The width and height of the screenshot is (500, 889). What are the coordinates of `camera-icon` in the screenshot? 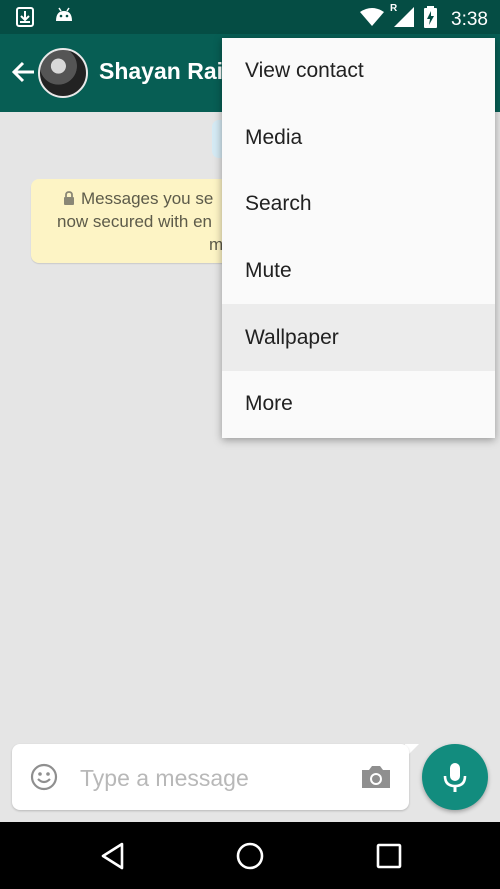 It's located at (376, 777).